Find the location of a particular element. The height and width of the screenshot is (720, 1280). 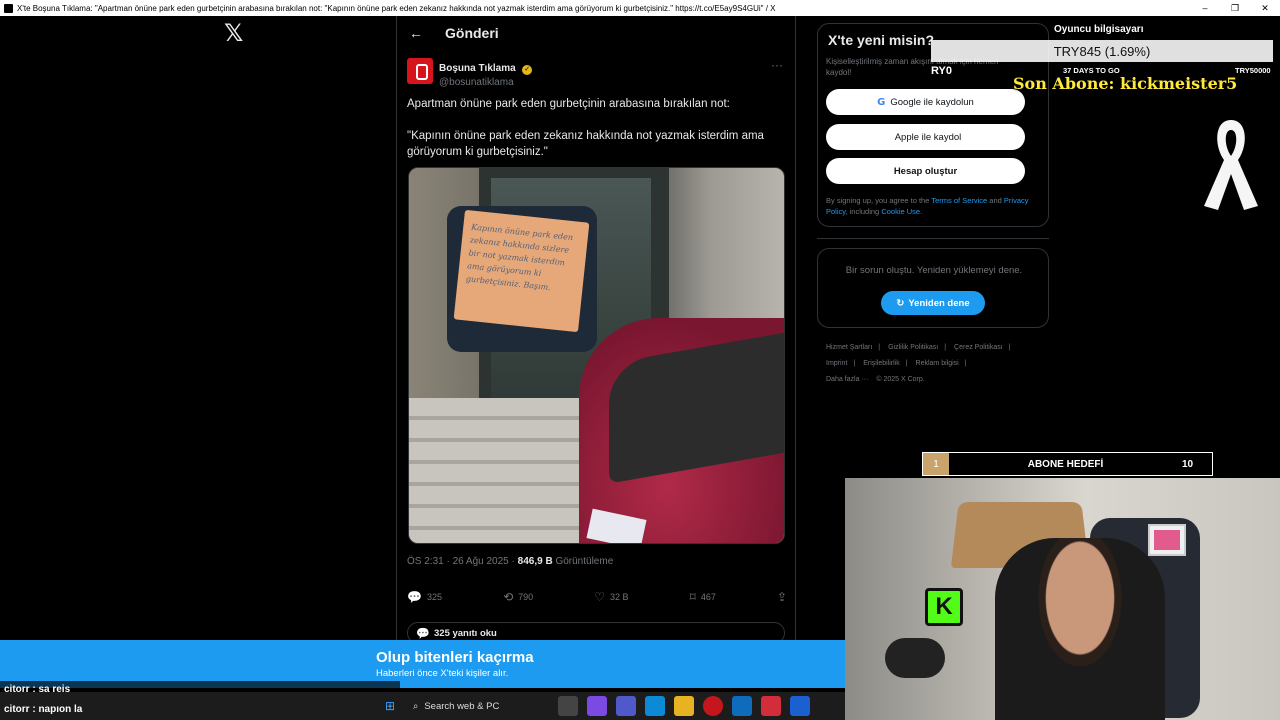

search-icon: ⌕ is located at coordinates (416, 706).